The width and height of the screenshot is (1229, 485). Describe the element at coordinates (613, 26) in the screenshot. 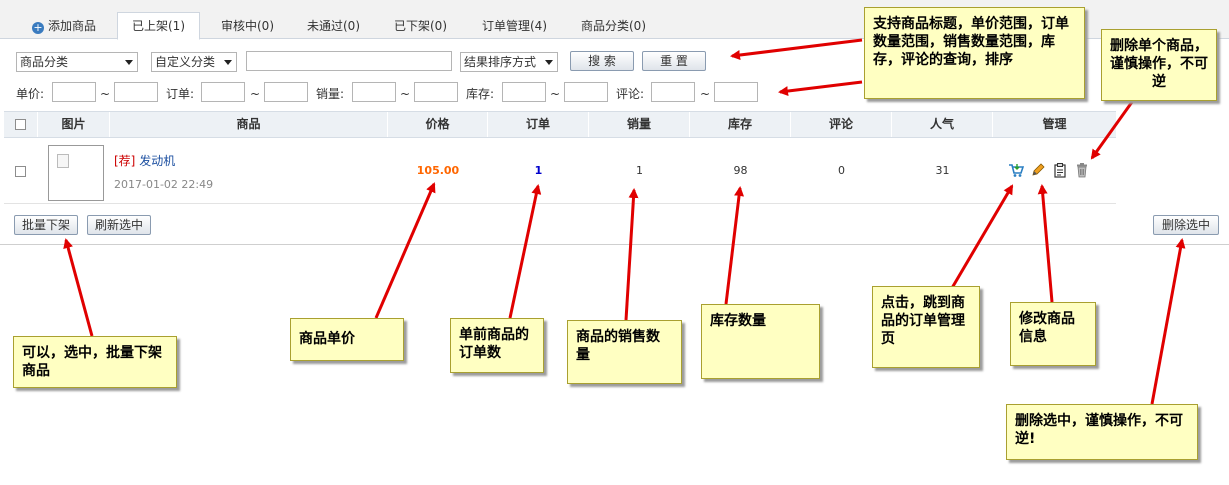

I see `tab-product-category: 商品分类(0)` at that location.